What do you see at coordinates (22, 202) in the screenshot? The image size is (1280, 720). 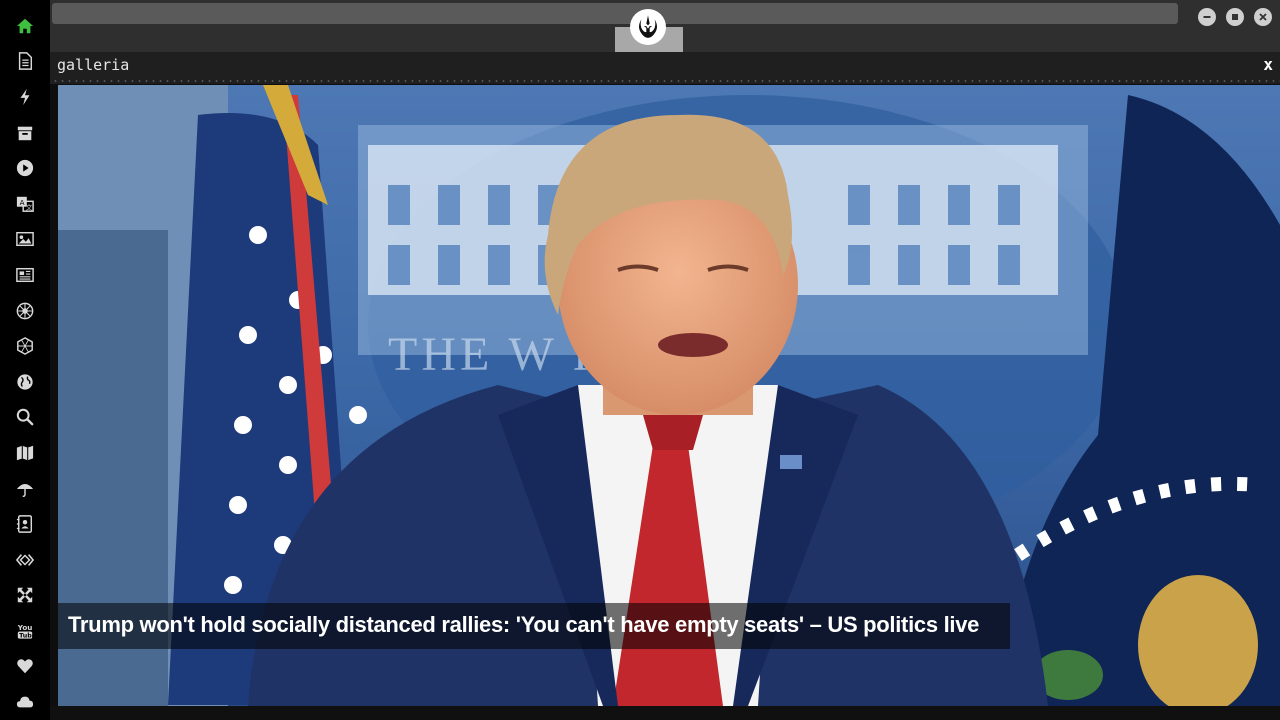 I see `svg-text: A` at bounding box center [22, 202].